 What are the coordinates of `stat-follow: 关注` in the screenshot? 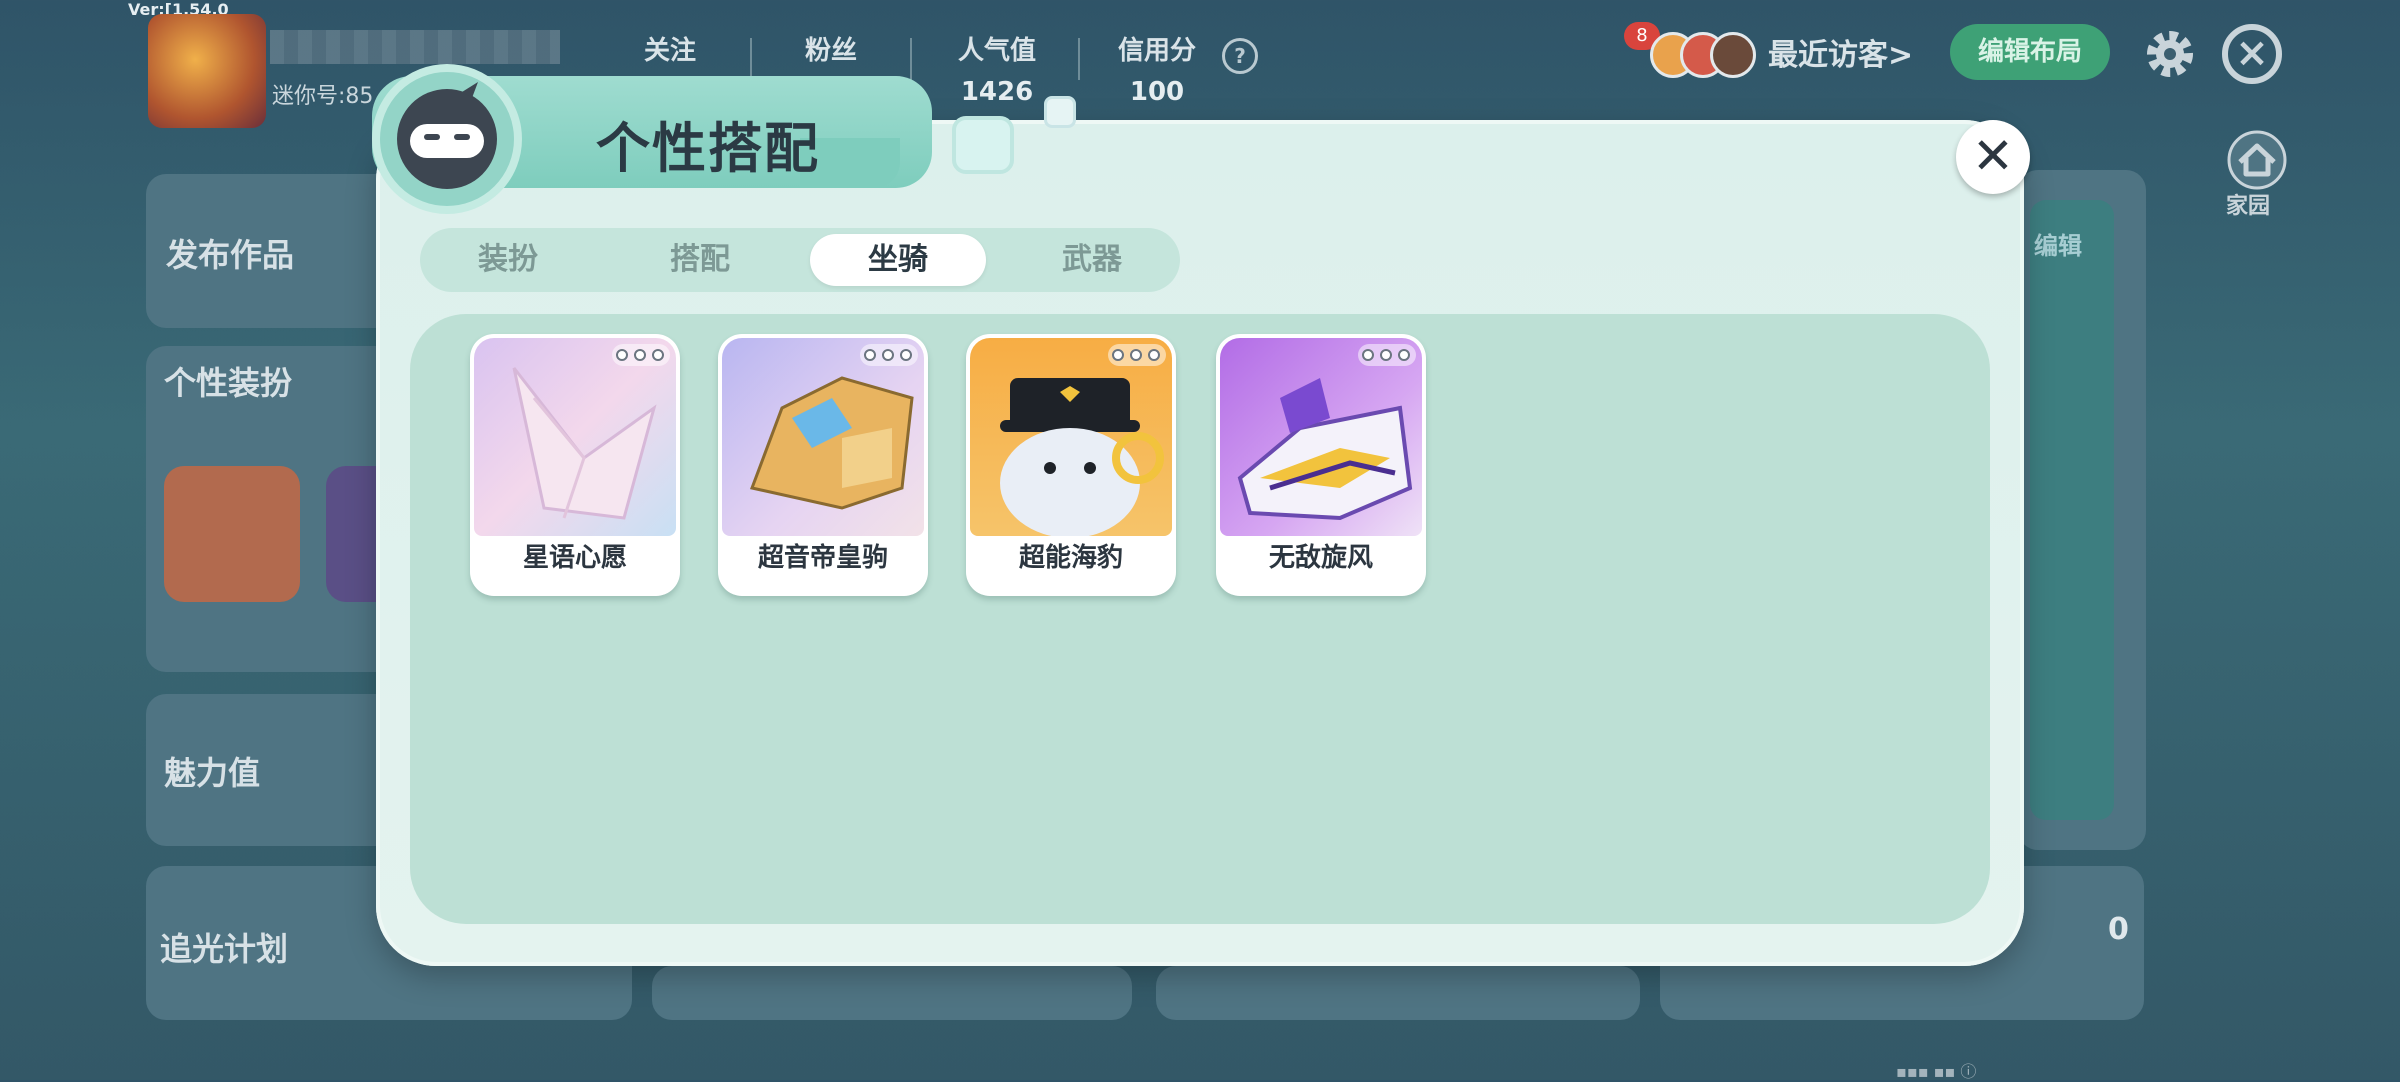 It's located at (670, 53).